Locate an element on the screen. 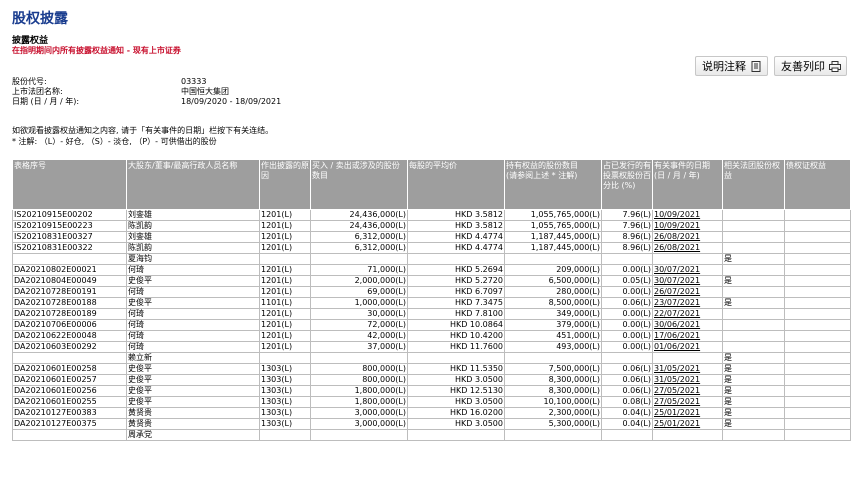  cell-event-date: 26/07/2021 is located at coordinates (687, 292).